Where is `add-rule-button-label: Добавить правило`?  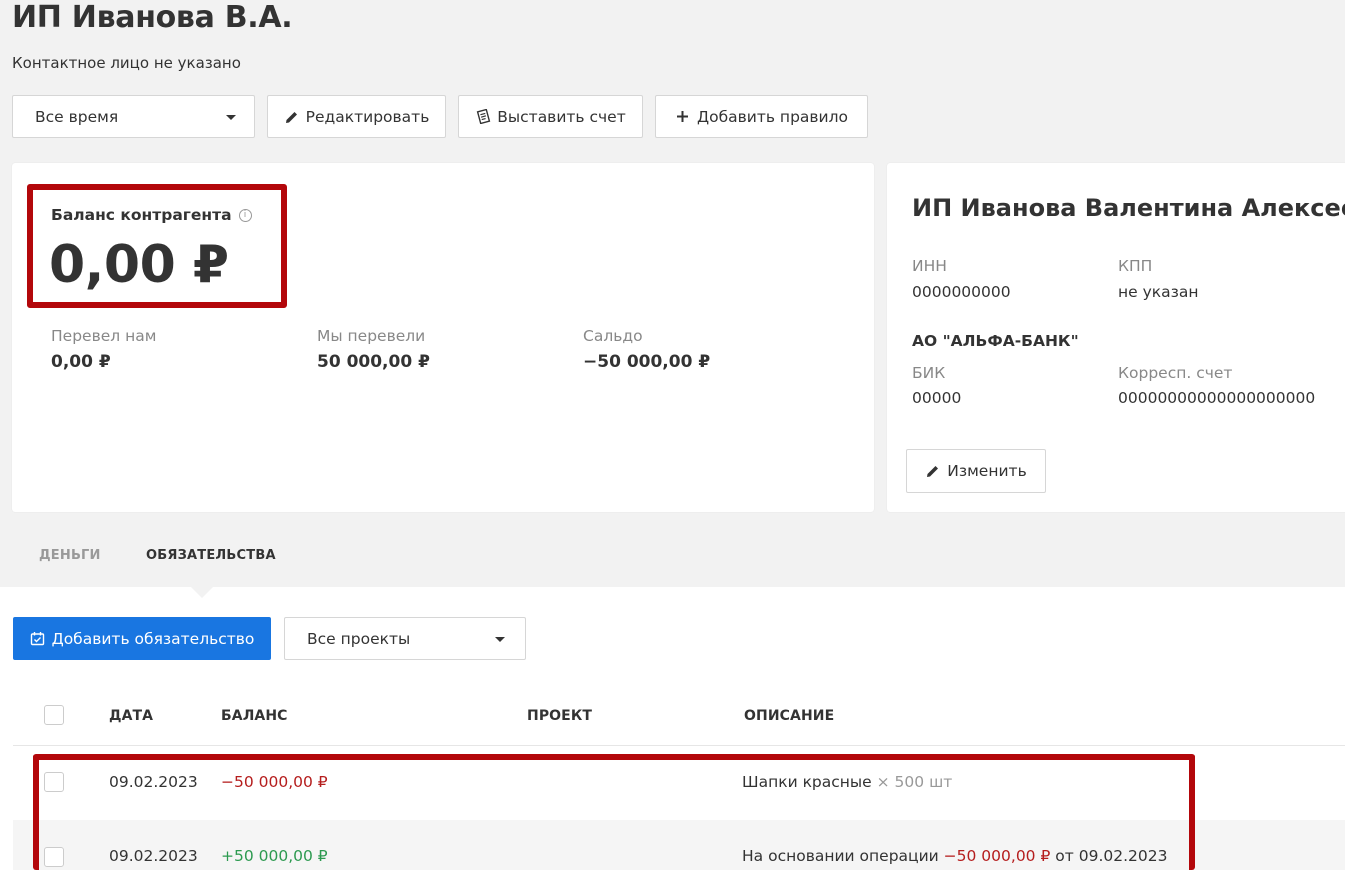
add-rule-button-label: Добавить правило is located at coordinates (772, 116).